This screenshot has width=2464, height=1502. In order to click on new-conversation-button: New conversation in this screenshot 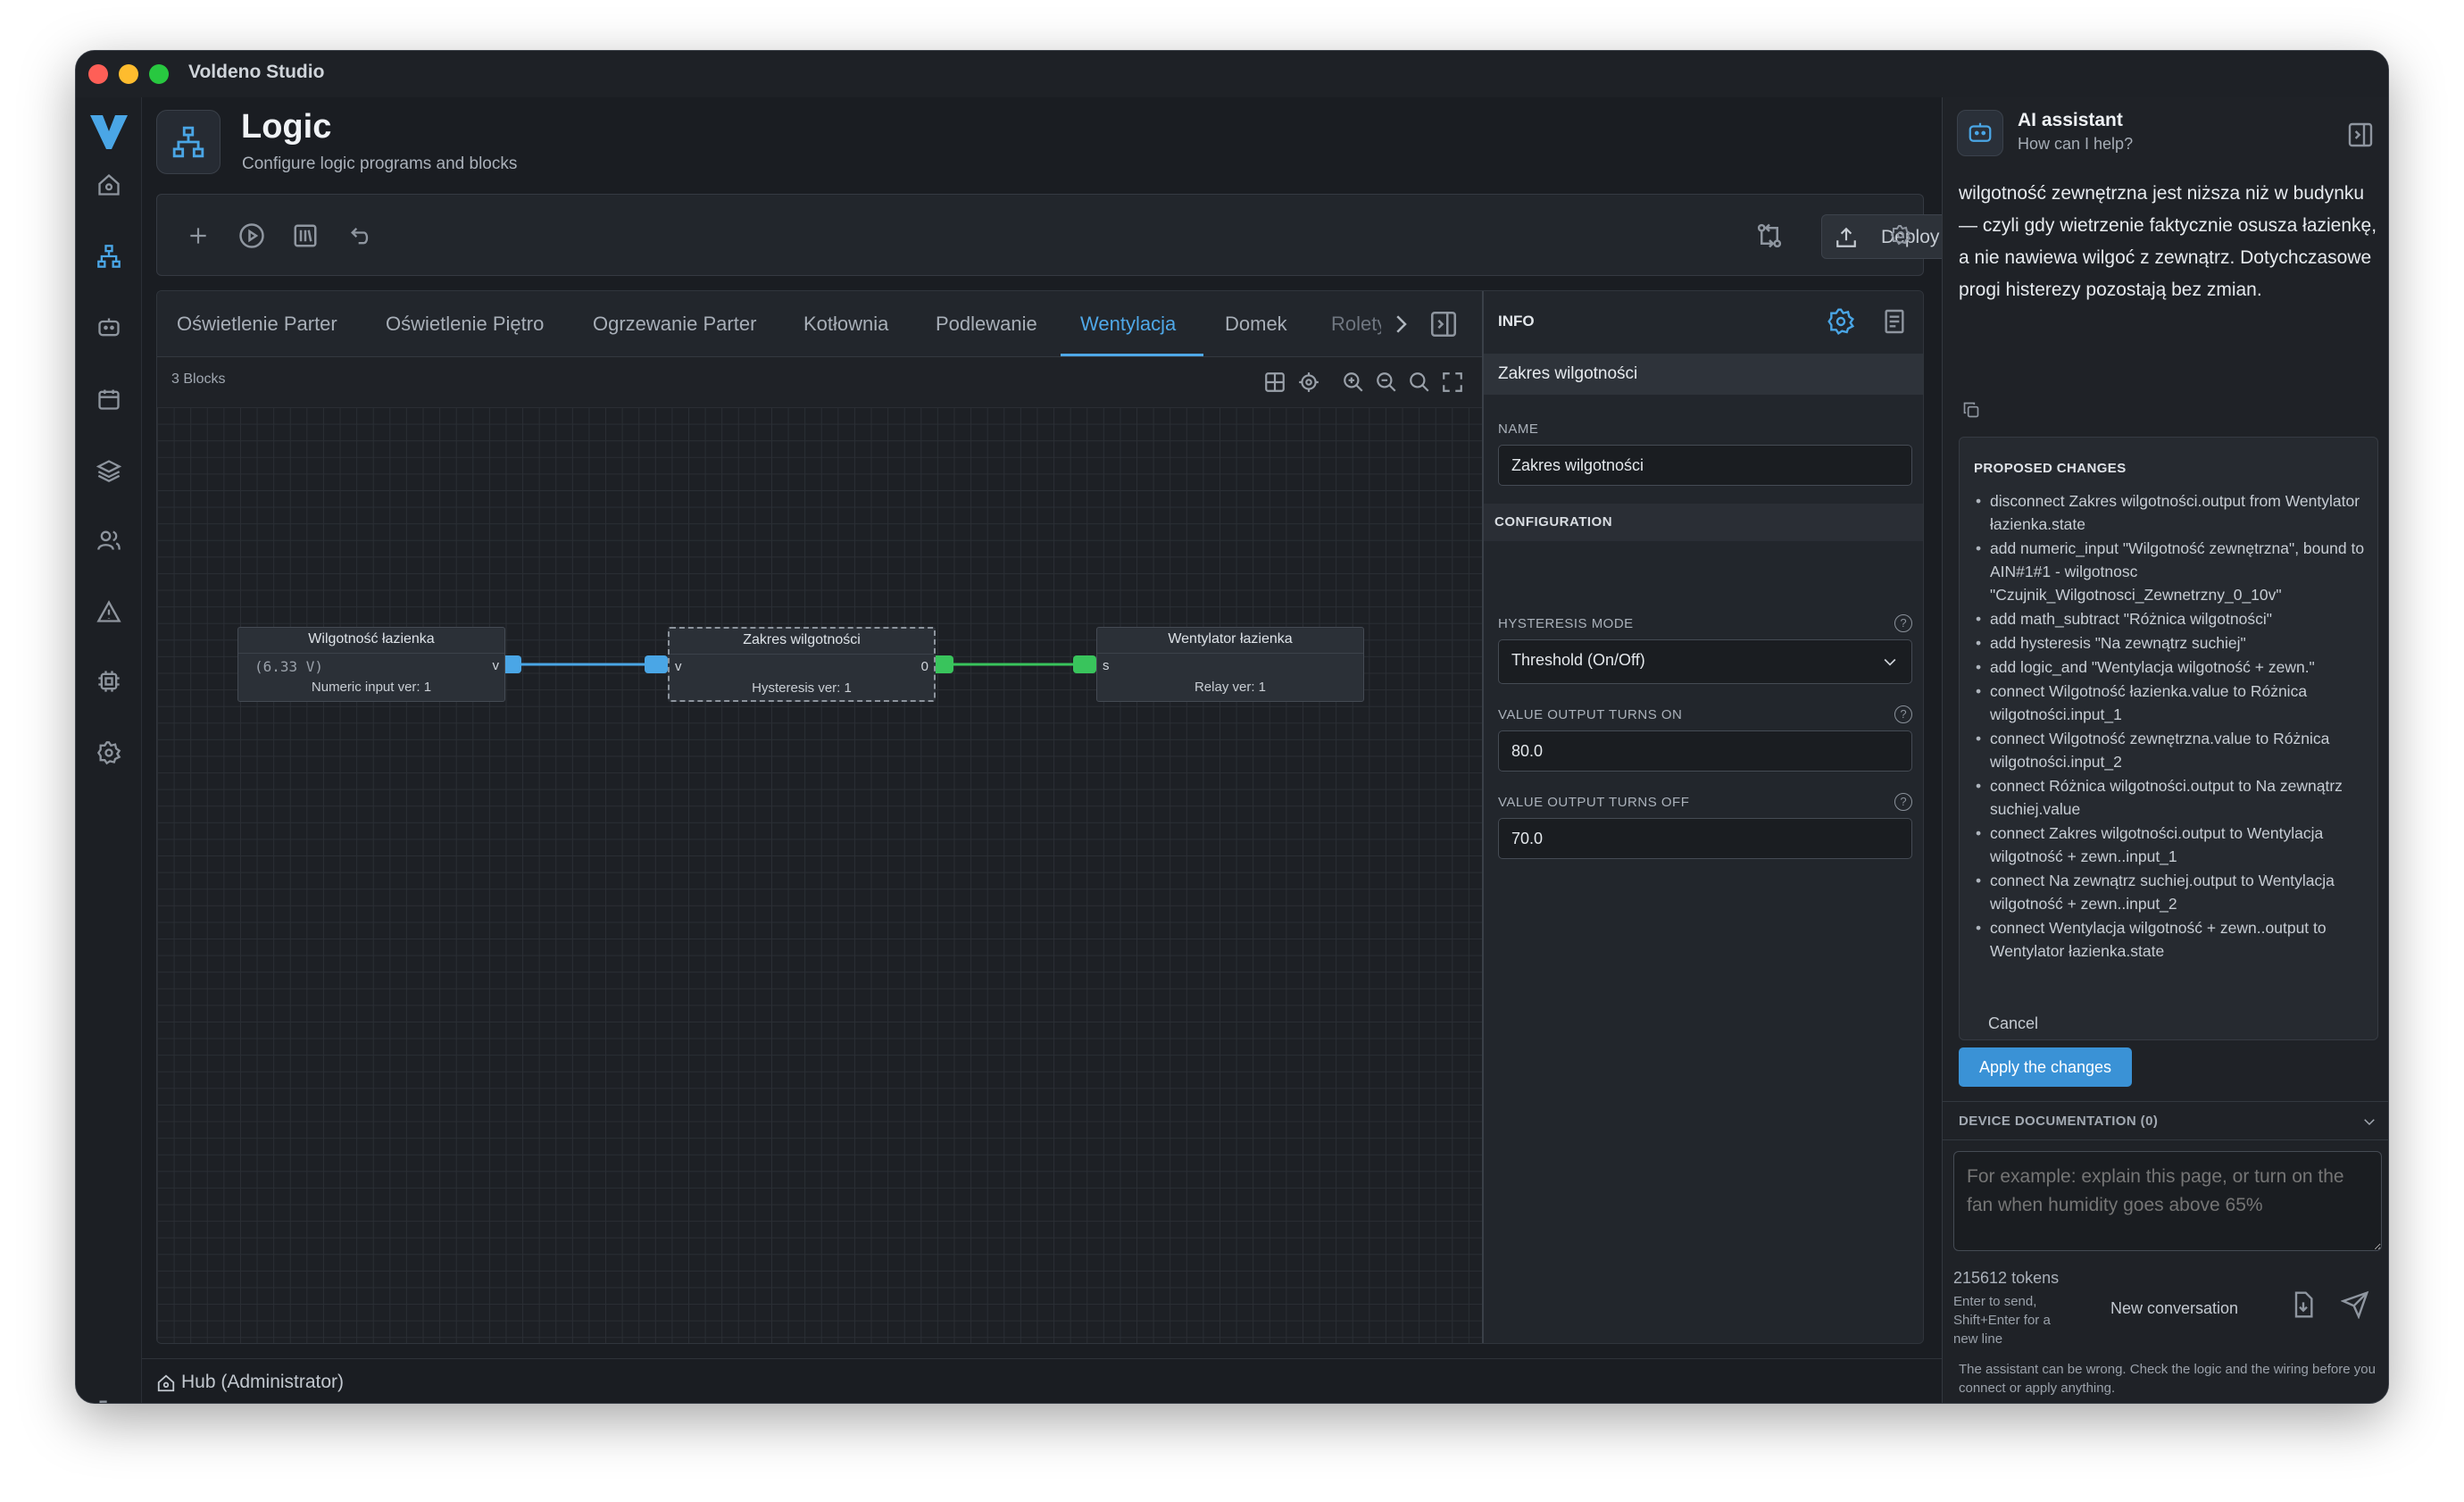, I will do `click(2174, 1309)`.